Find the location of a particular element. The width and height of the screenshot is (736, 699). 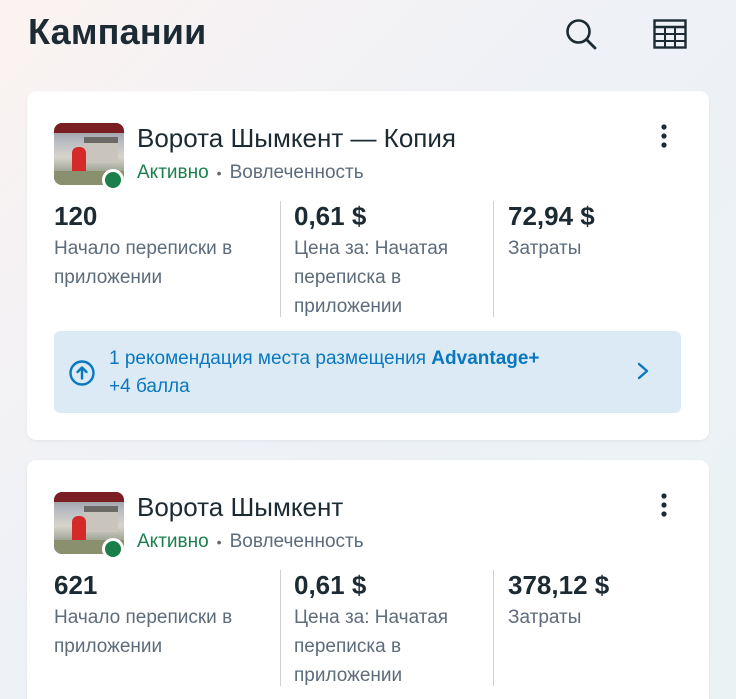

metric-spend: 72,94 $ Затраты is located at coordinates (598, 260).